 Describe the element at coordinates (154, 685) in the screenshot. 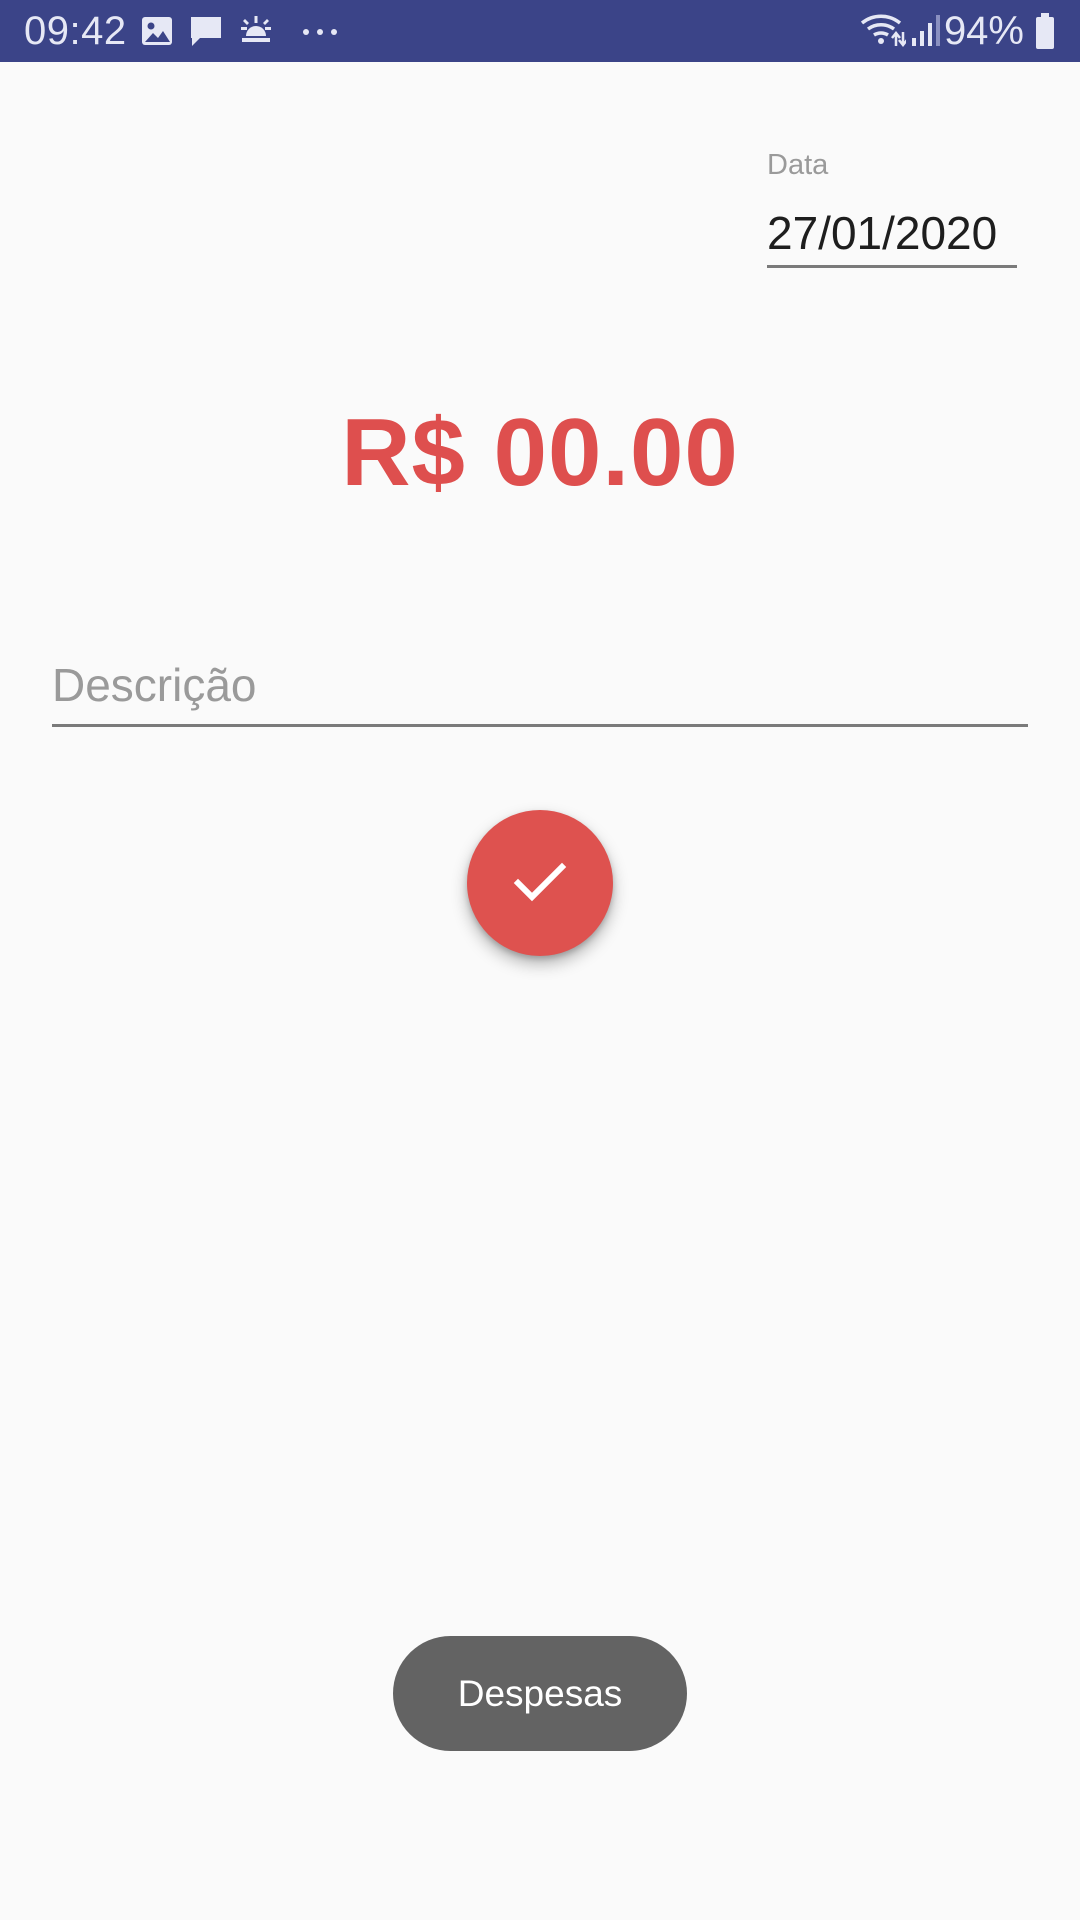

I see `description-placeholder: Descrição` at that location.